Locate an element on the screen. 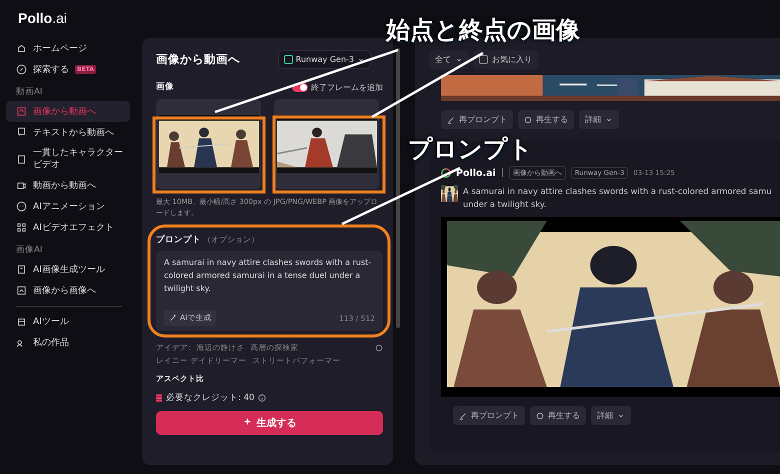  generate-button: 生成する is located at coordinates (269, 423).